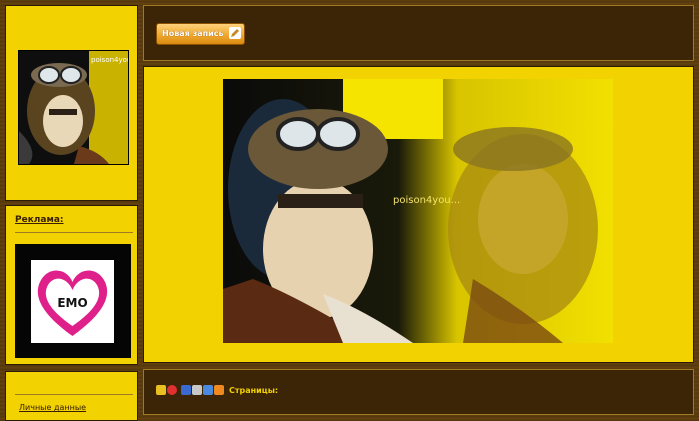  Describe the element at coordinates (234, 33) in the screenshot. I see `pencil-icon` at that location.